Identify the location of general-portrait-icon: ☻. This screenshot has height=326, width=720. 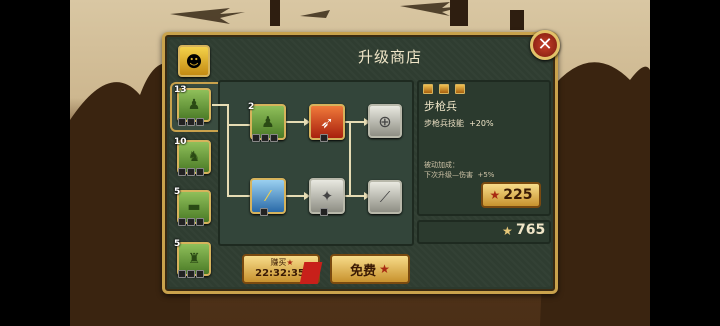
(194, 61).